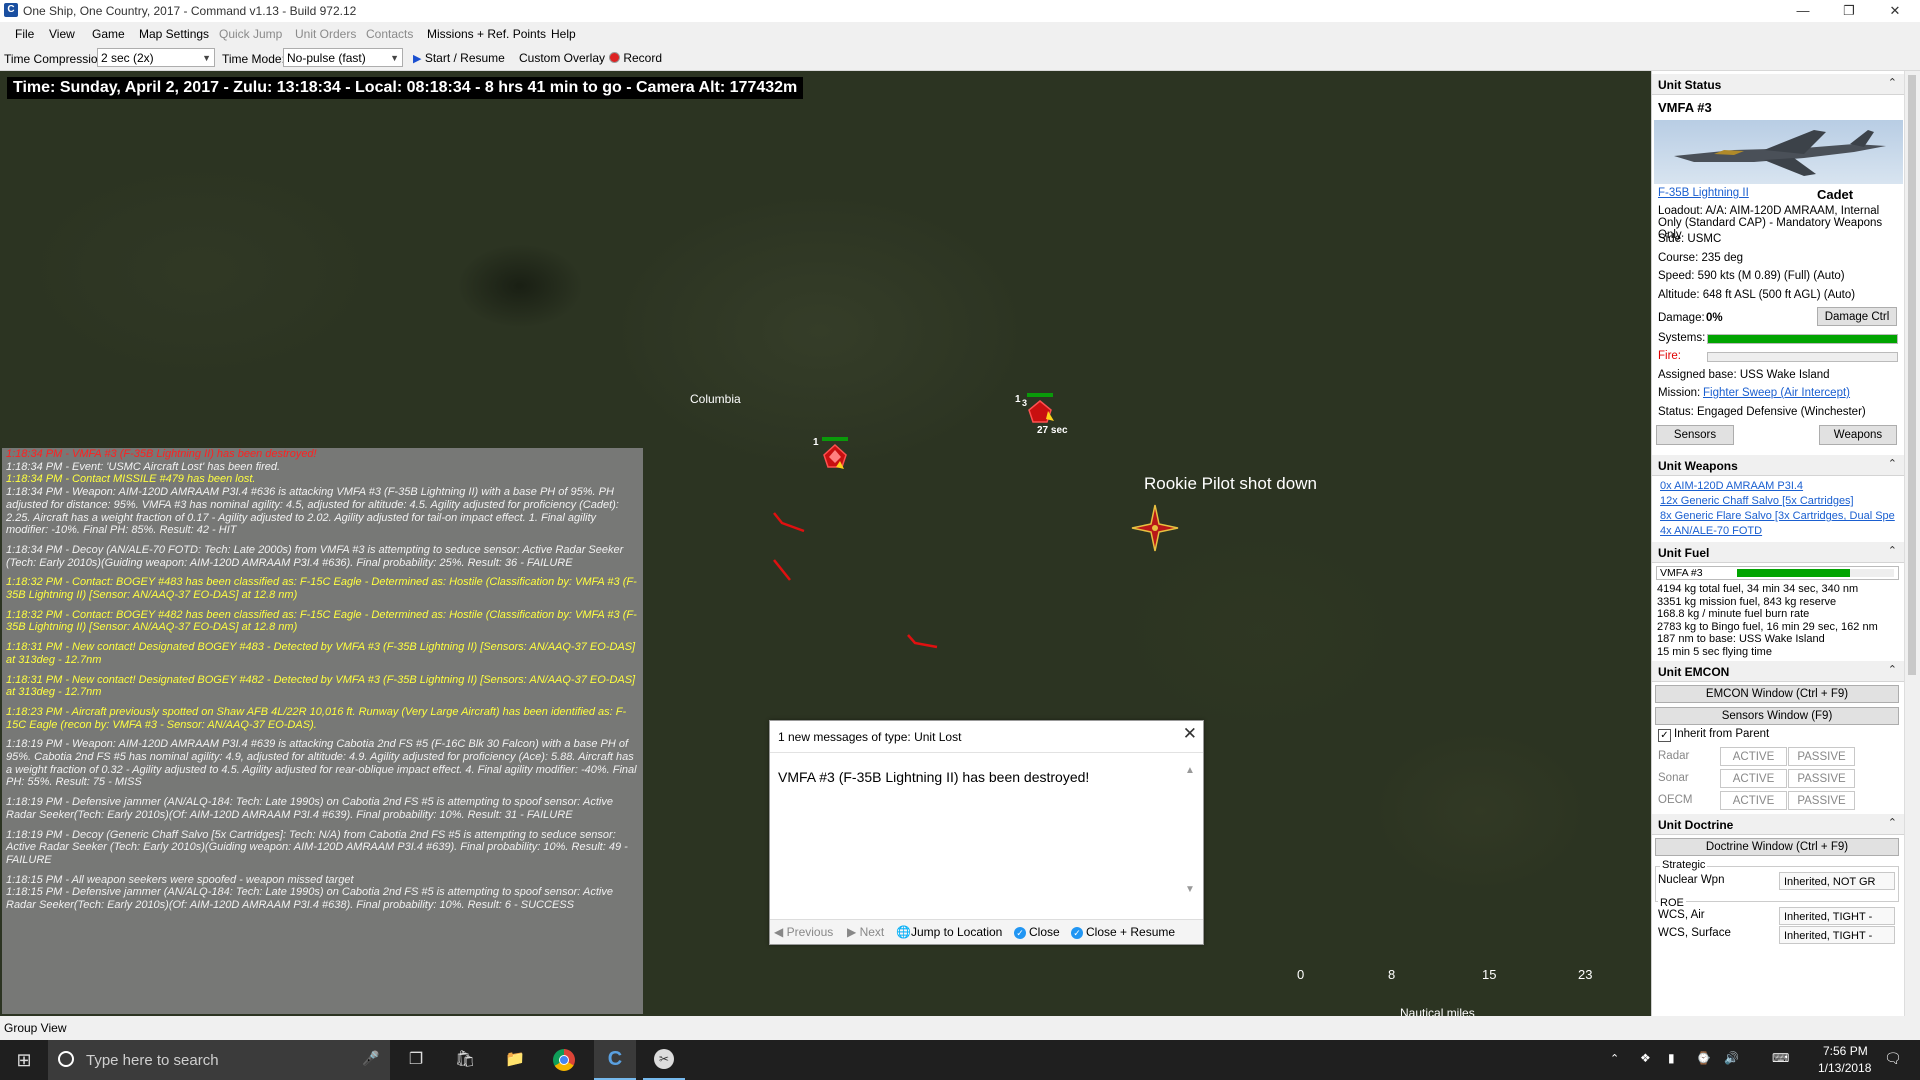 The image size is (1920, 1080). What do you see at coordinates (1664, 735) in the screenshot?
I see `inherit-checkbox: ✓` at bounding box center [1664, 735].